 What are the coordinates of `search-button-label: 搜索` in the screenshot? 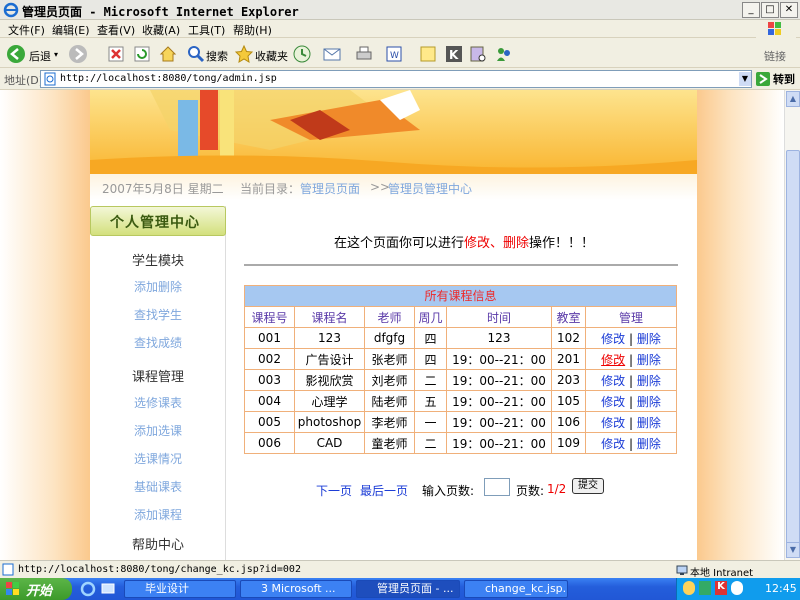 It's located at (217, 56).